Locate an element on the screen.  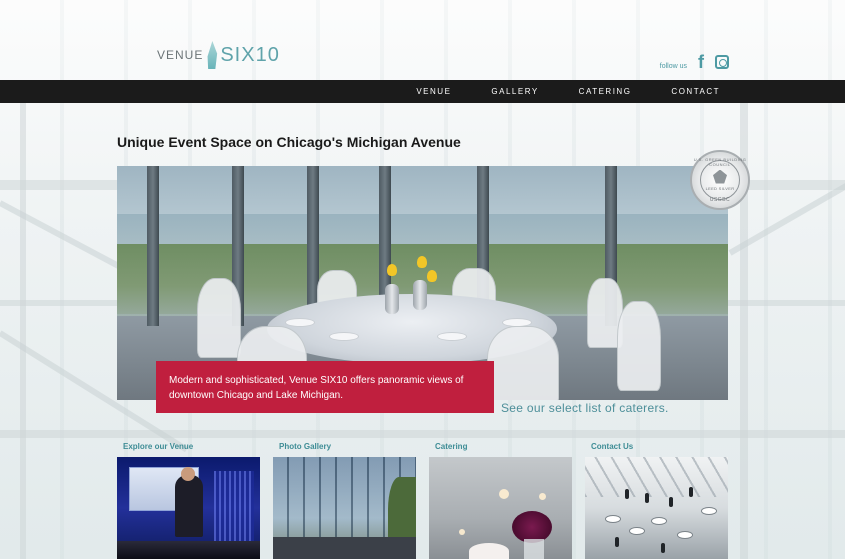
leed-badge-top-text: U.S. GREEN BUILDING COUNCIL is located at coordinates (720, 162).